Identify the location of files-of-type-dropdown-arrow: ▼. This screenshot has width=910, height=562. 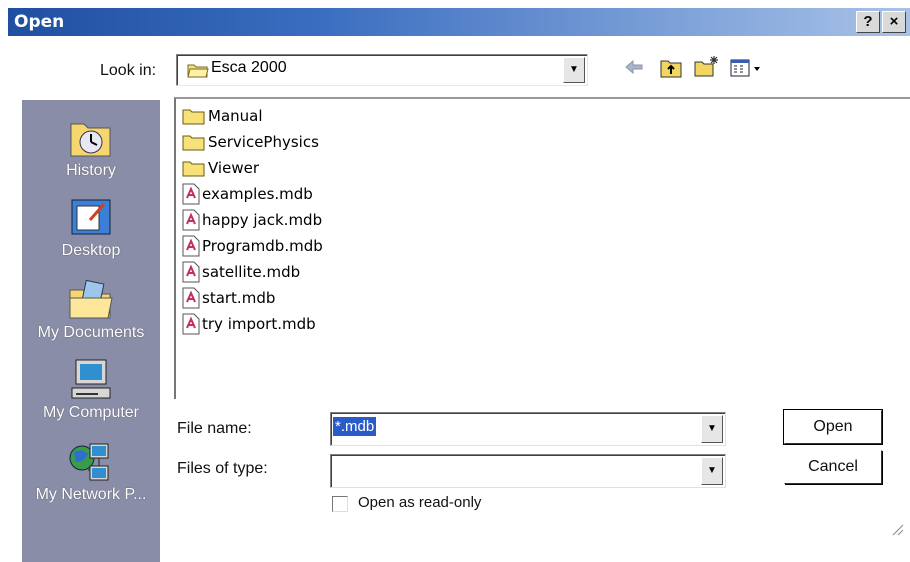
(712, 471).